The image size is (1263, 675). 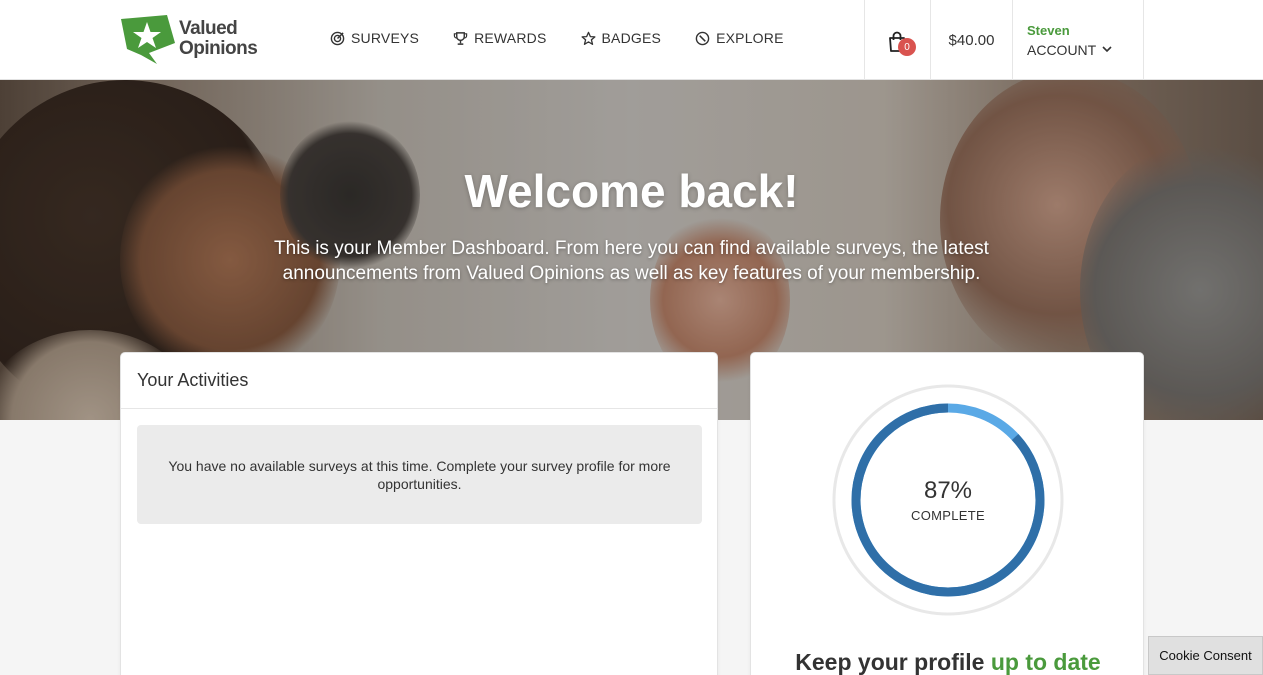 I want to click on welcome-title: Welcome back!, so click(x=631, y=191).